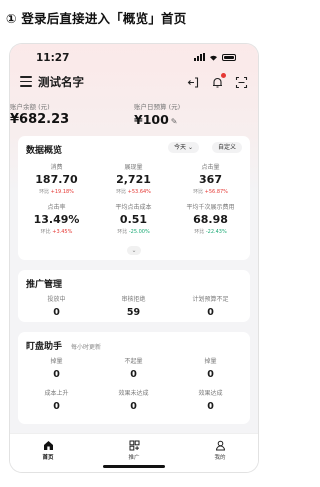  I want to click on wifi-icon, so click(213, 58).